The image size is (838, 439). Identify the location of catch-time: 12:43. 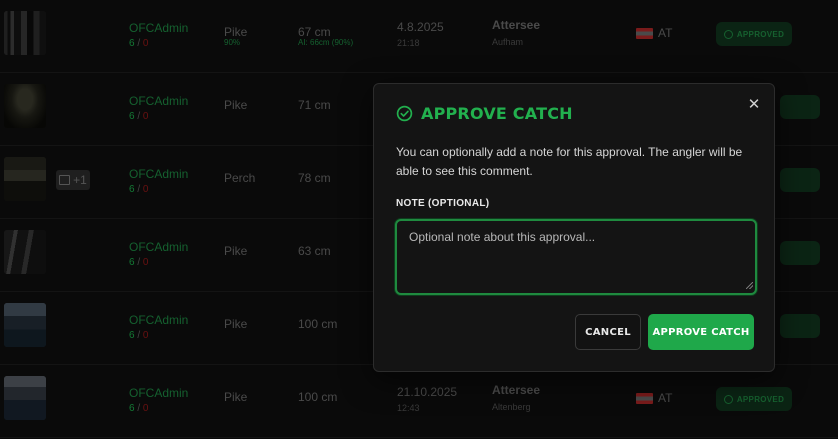
(408, 408).